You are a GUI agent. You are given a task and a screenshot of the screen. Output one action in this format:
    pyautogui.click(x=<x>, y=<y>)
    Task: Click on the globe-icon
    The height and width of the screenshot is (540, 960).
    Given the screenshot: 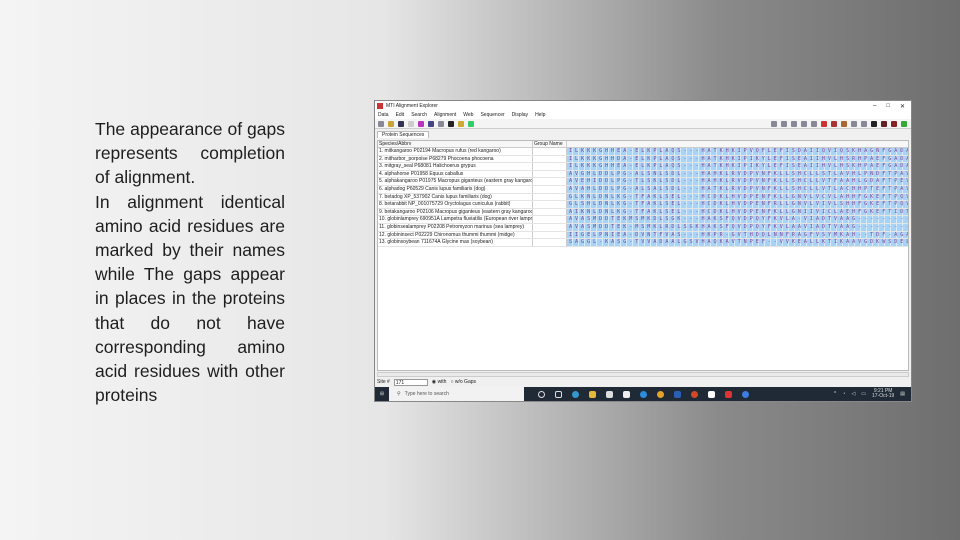 What is the action you would take?
    pyautogui.click(x=575, y=394)
    